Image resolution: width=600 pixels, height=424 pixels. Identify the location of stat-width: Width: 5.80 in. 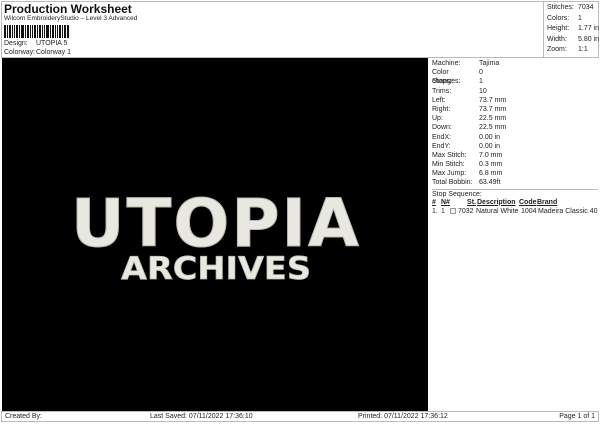
(573, 40).